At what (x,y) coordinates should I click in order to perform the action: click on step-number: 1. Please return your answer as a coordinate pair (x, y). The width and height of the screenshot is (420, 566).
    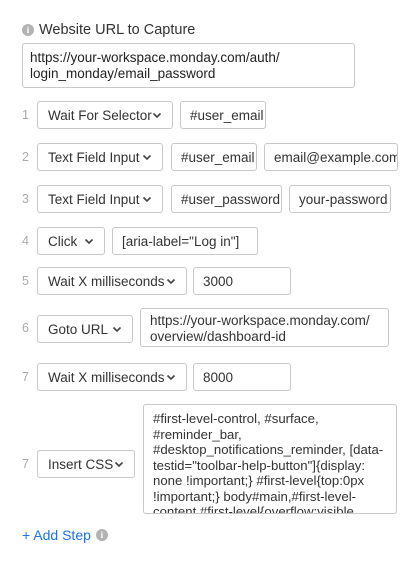
    Looking at the image, I should click on (25, 115).